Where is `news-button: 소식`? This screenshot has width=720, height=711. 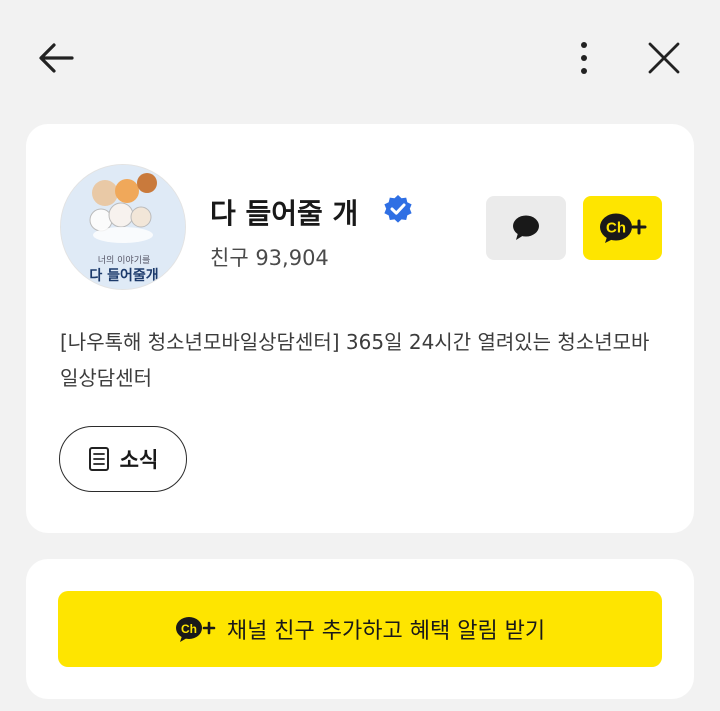 news-button: 소식 is located at coordinates (123, 459).